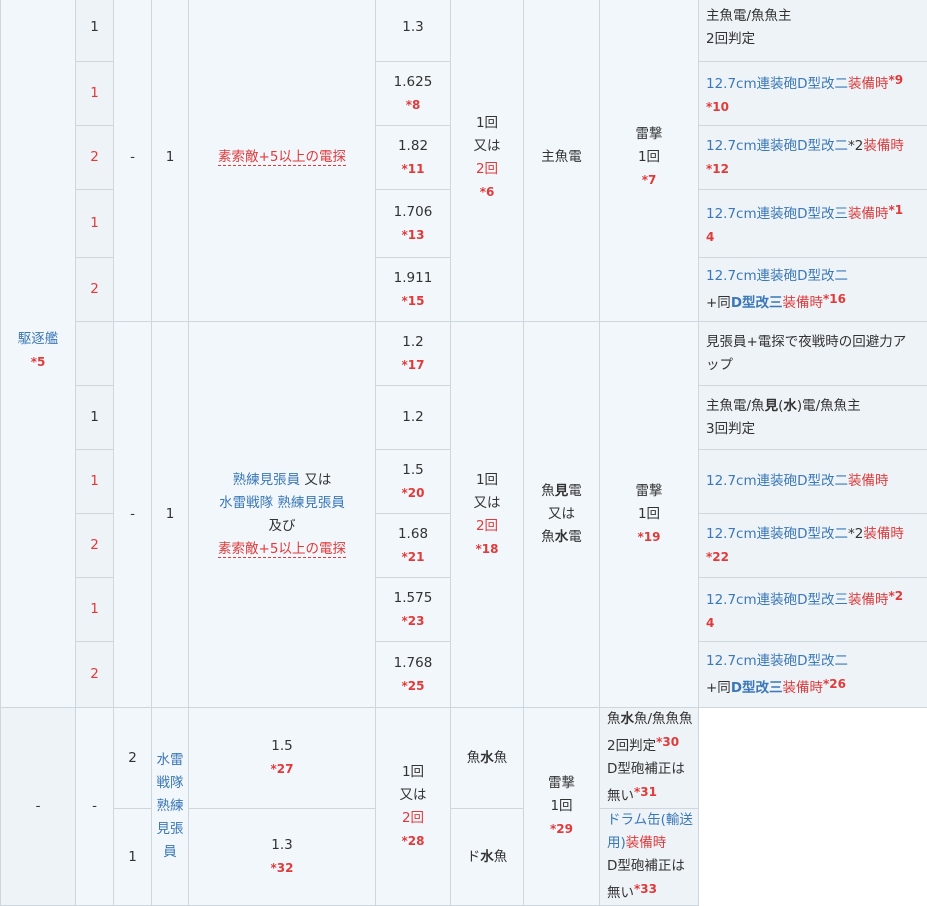 The width and height of the screenshot is (927, 906). What do you see at coordinates (813, 224) in the screenshot?
I see `note-cell: 12.7cm連装砲D型改三装備時*14` at bounding box center [813, 224].